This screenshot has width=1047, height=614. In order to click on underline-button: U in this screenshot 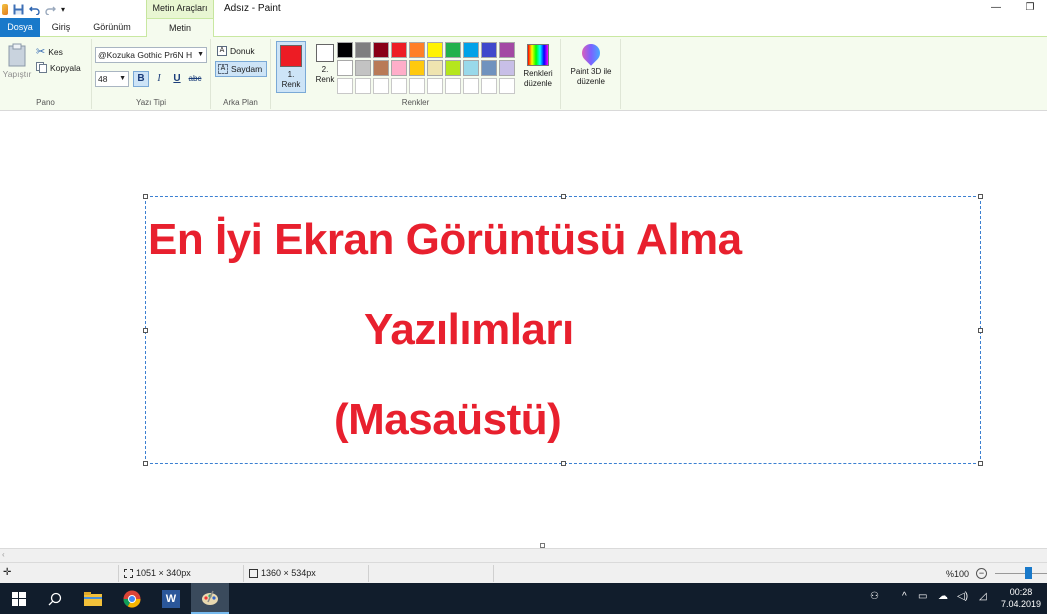, I will do `click(177, 79)`.